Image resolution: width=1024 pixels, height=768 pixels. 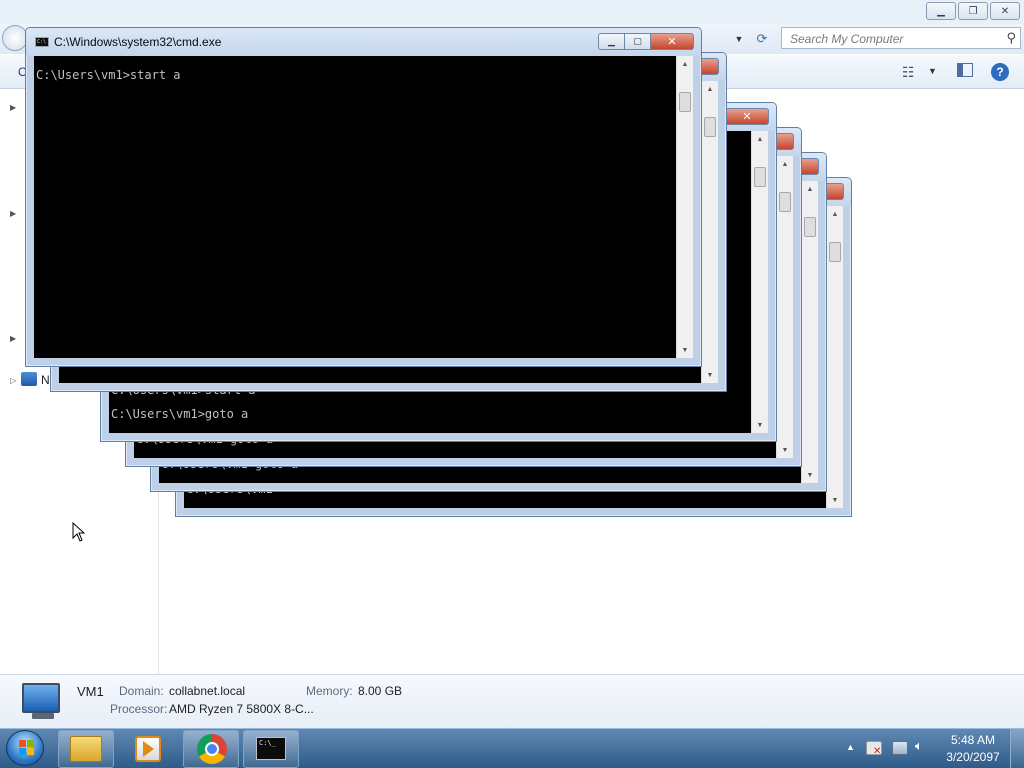 I want to click on clock-time: 5:48 AM, so click(x=973, y=740).